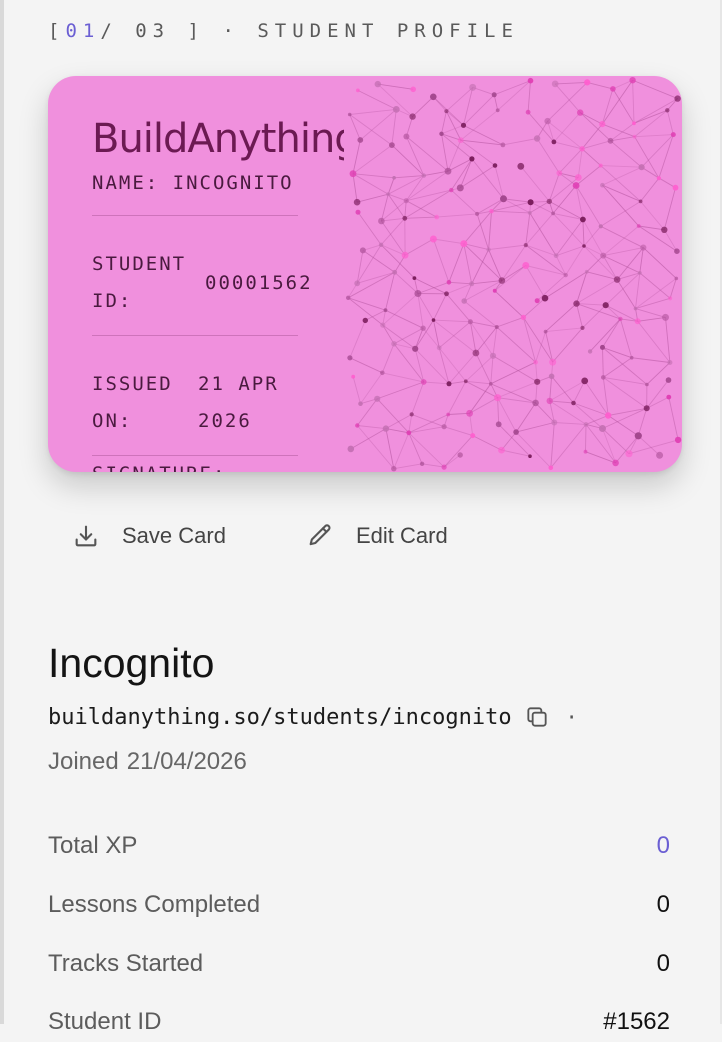 The width and height of the screenshot is (722, 1042). What do you see at coordinates (280, 717) in the screenshot?
I see `profile-url: buildanything.so/students/incognito` at bounding box center [280, 717].